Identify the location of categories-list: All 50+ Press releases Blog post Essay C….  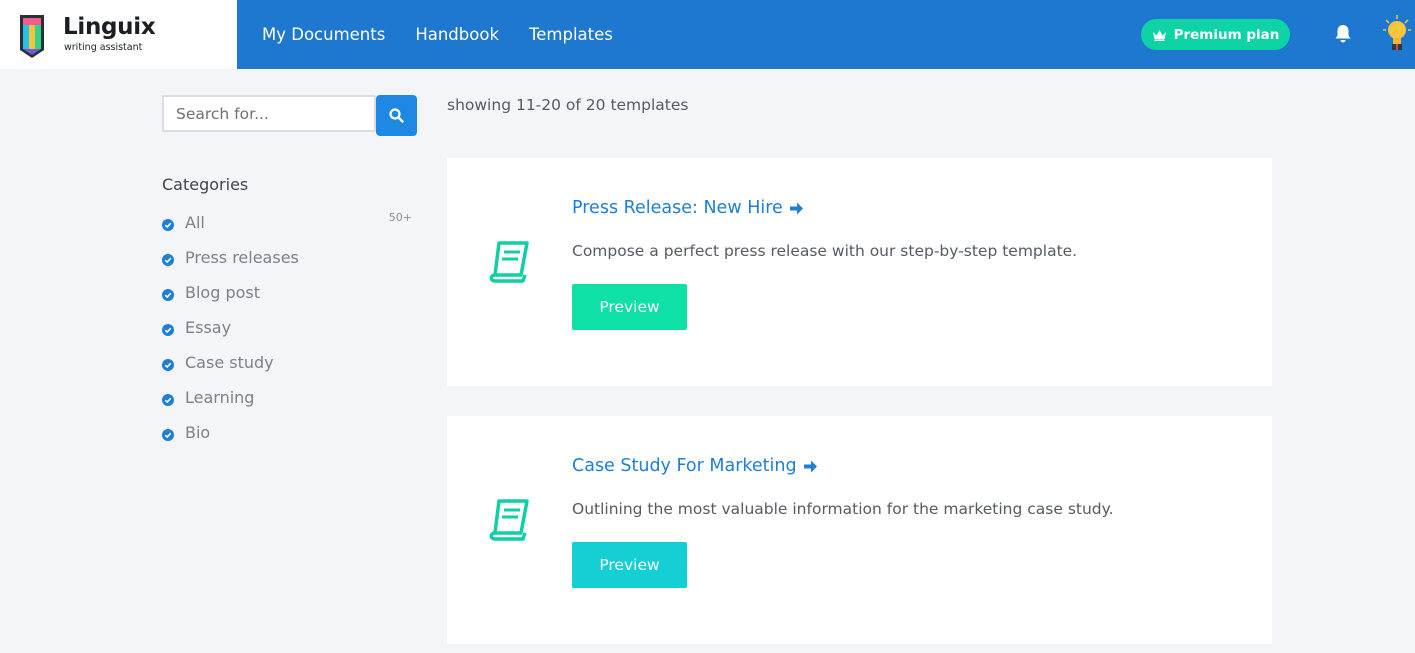
(288, 334).